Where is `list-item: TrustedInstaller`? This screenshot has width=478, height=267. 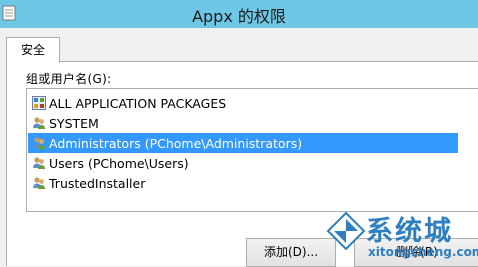
list-item: TrustedInstaller is located at coordinates (243, 183).